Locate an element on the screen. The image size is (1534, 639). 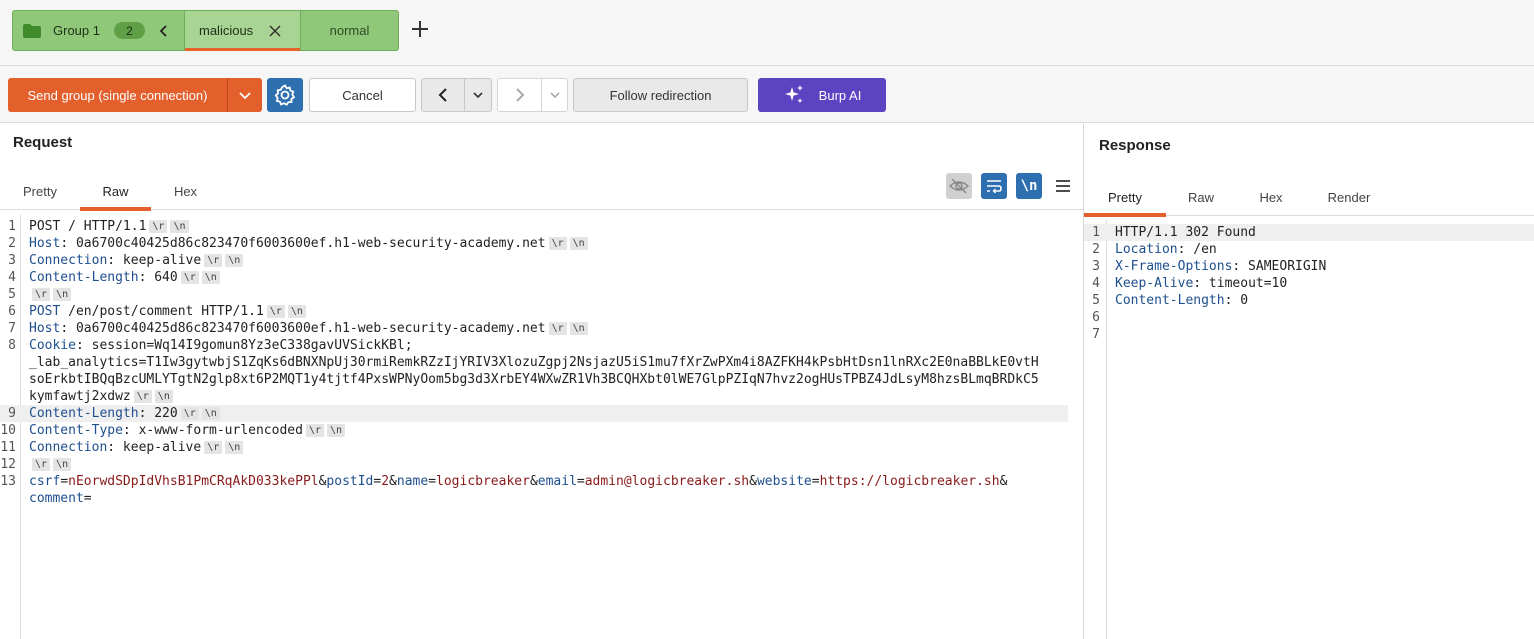
settings-button is located at coordinates (285, 95).